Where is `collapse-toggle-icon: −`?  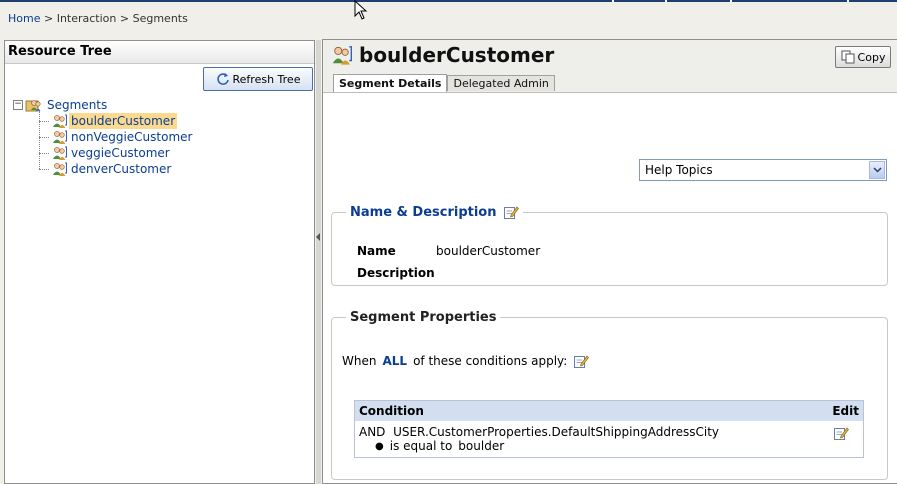 collapse-toggle-icon: − is located at coordinates (18, 105).